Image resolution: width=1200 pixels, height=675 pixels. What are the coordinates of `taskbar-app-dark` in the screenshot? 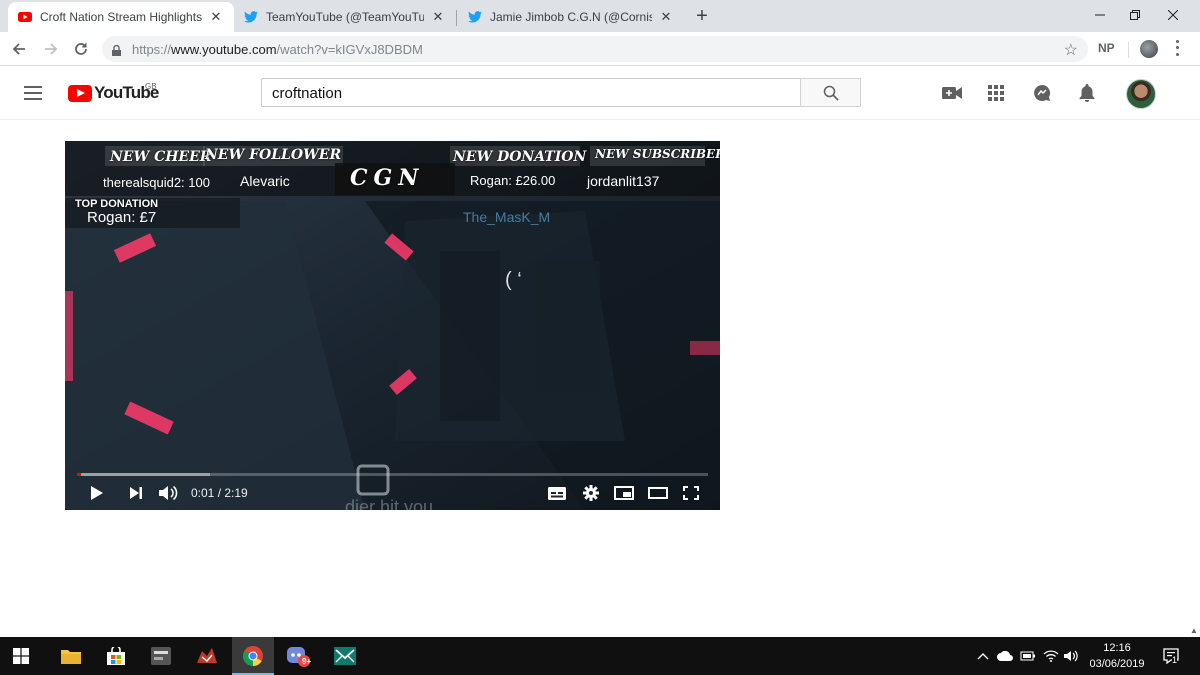 It's located at (161, 656).